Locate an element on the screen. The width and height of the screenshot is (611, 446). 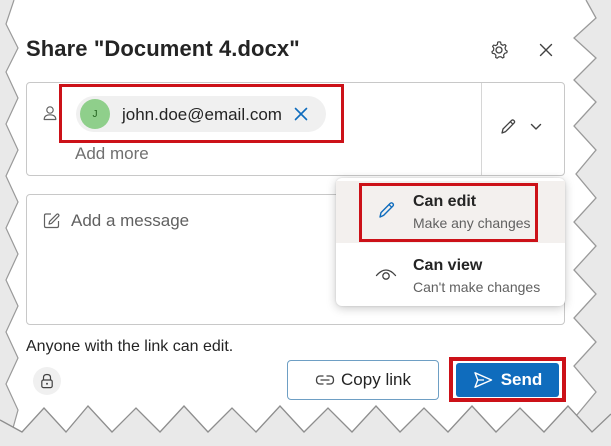
person-icon is located at coordinates (50, 115).